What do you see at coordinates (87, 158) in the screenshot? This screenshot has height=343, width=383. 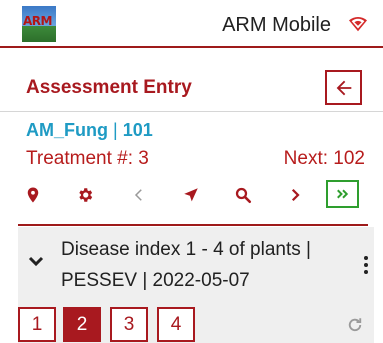 I see `treatment-number: Treatment #: 3` at bounding box center [87, 158].